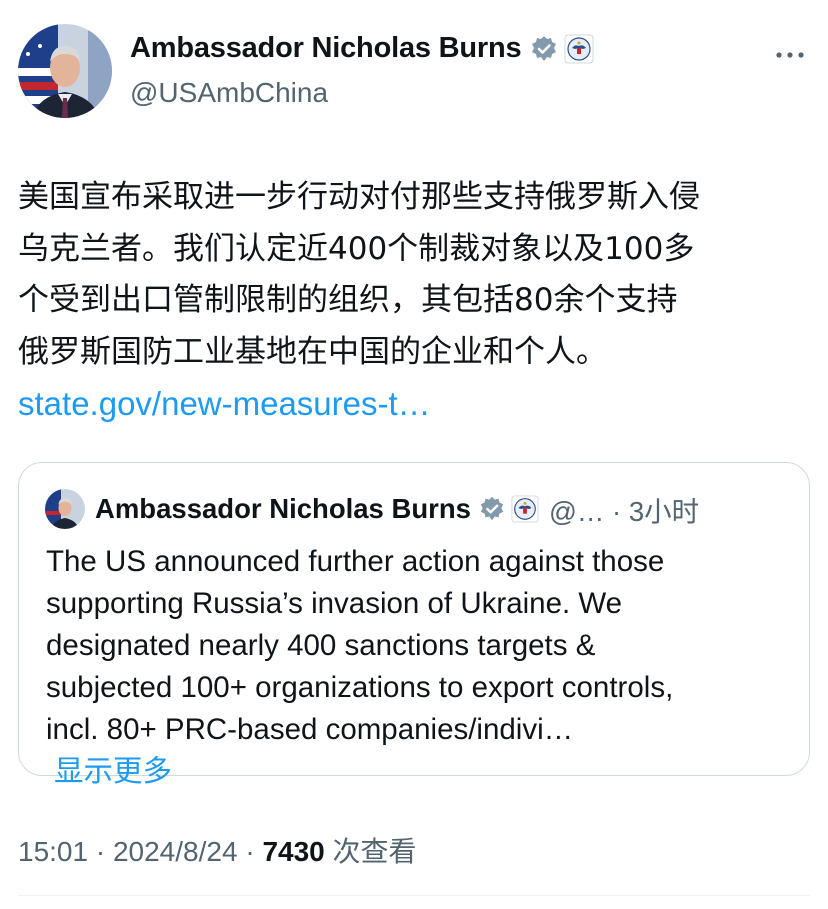 The image size is (828, 909). Describe the element at coordinates (283, 508) in the screenshot. I see `quoted-author-name: Ambassador Nicholas Burns` at that location.